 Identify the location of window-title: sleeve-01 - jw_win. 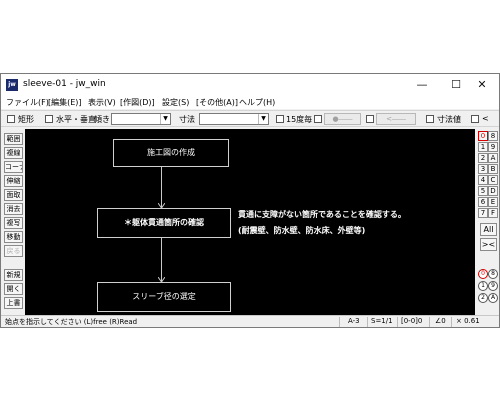
(64, 84).